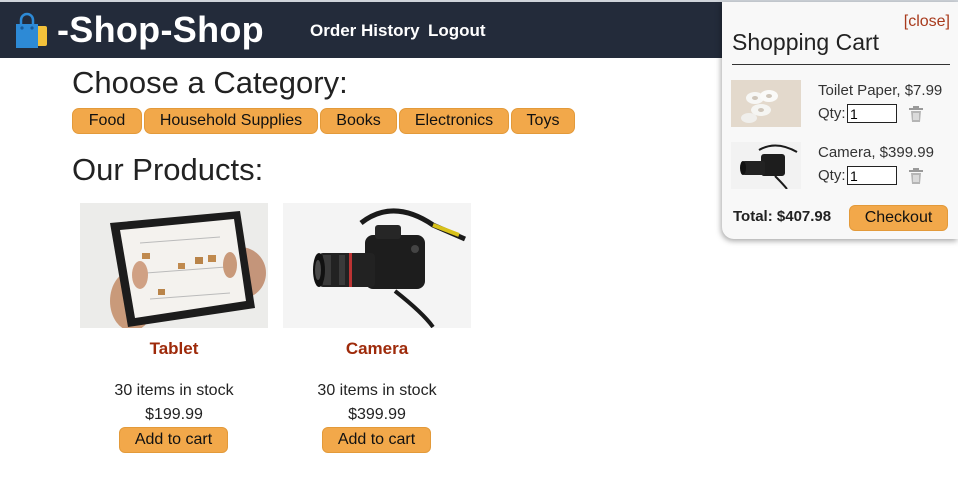 The width and height of the screenshot is (958, 481). I want to click on cart-thumbnail-toilet-paper, so click(766, 103).